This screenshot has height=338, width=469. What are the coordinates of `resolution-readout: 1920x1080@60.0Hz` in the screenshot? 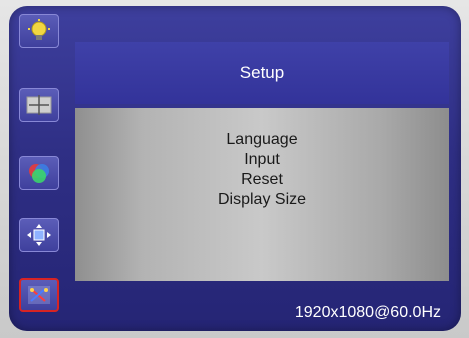 It's located at (367, 312).